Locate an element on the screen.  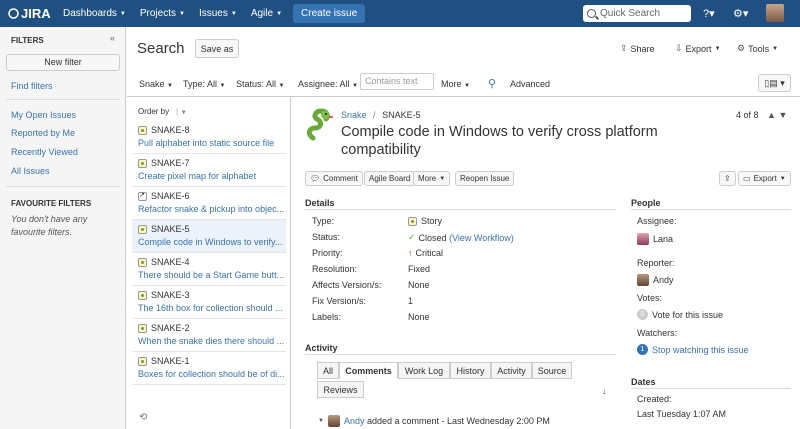
tab-reviews: Reviews is located at coordinates (340, 389).